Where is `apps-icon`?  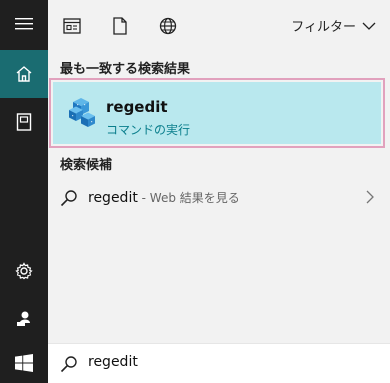 apps-icon is located at coordinates (72, 26).